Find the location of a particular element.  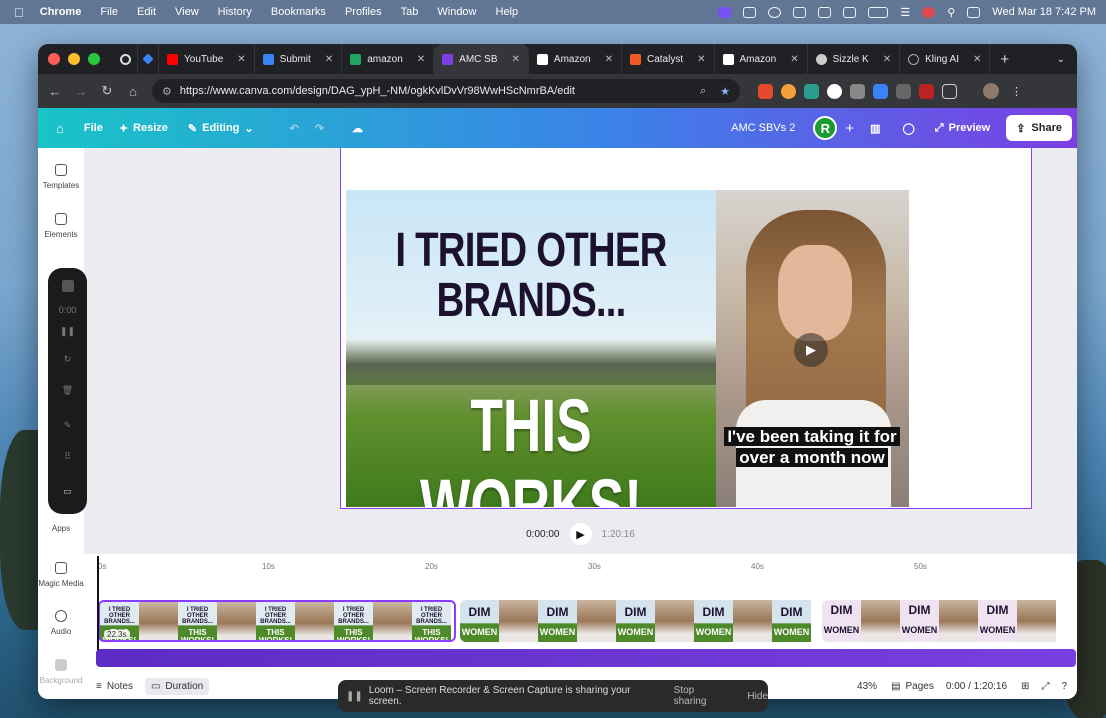

stop-sharing-button: Stop sharing is located at coordinates (701, 696).